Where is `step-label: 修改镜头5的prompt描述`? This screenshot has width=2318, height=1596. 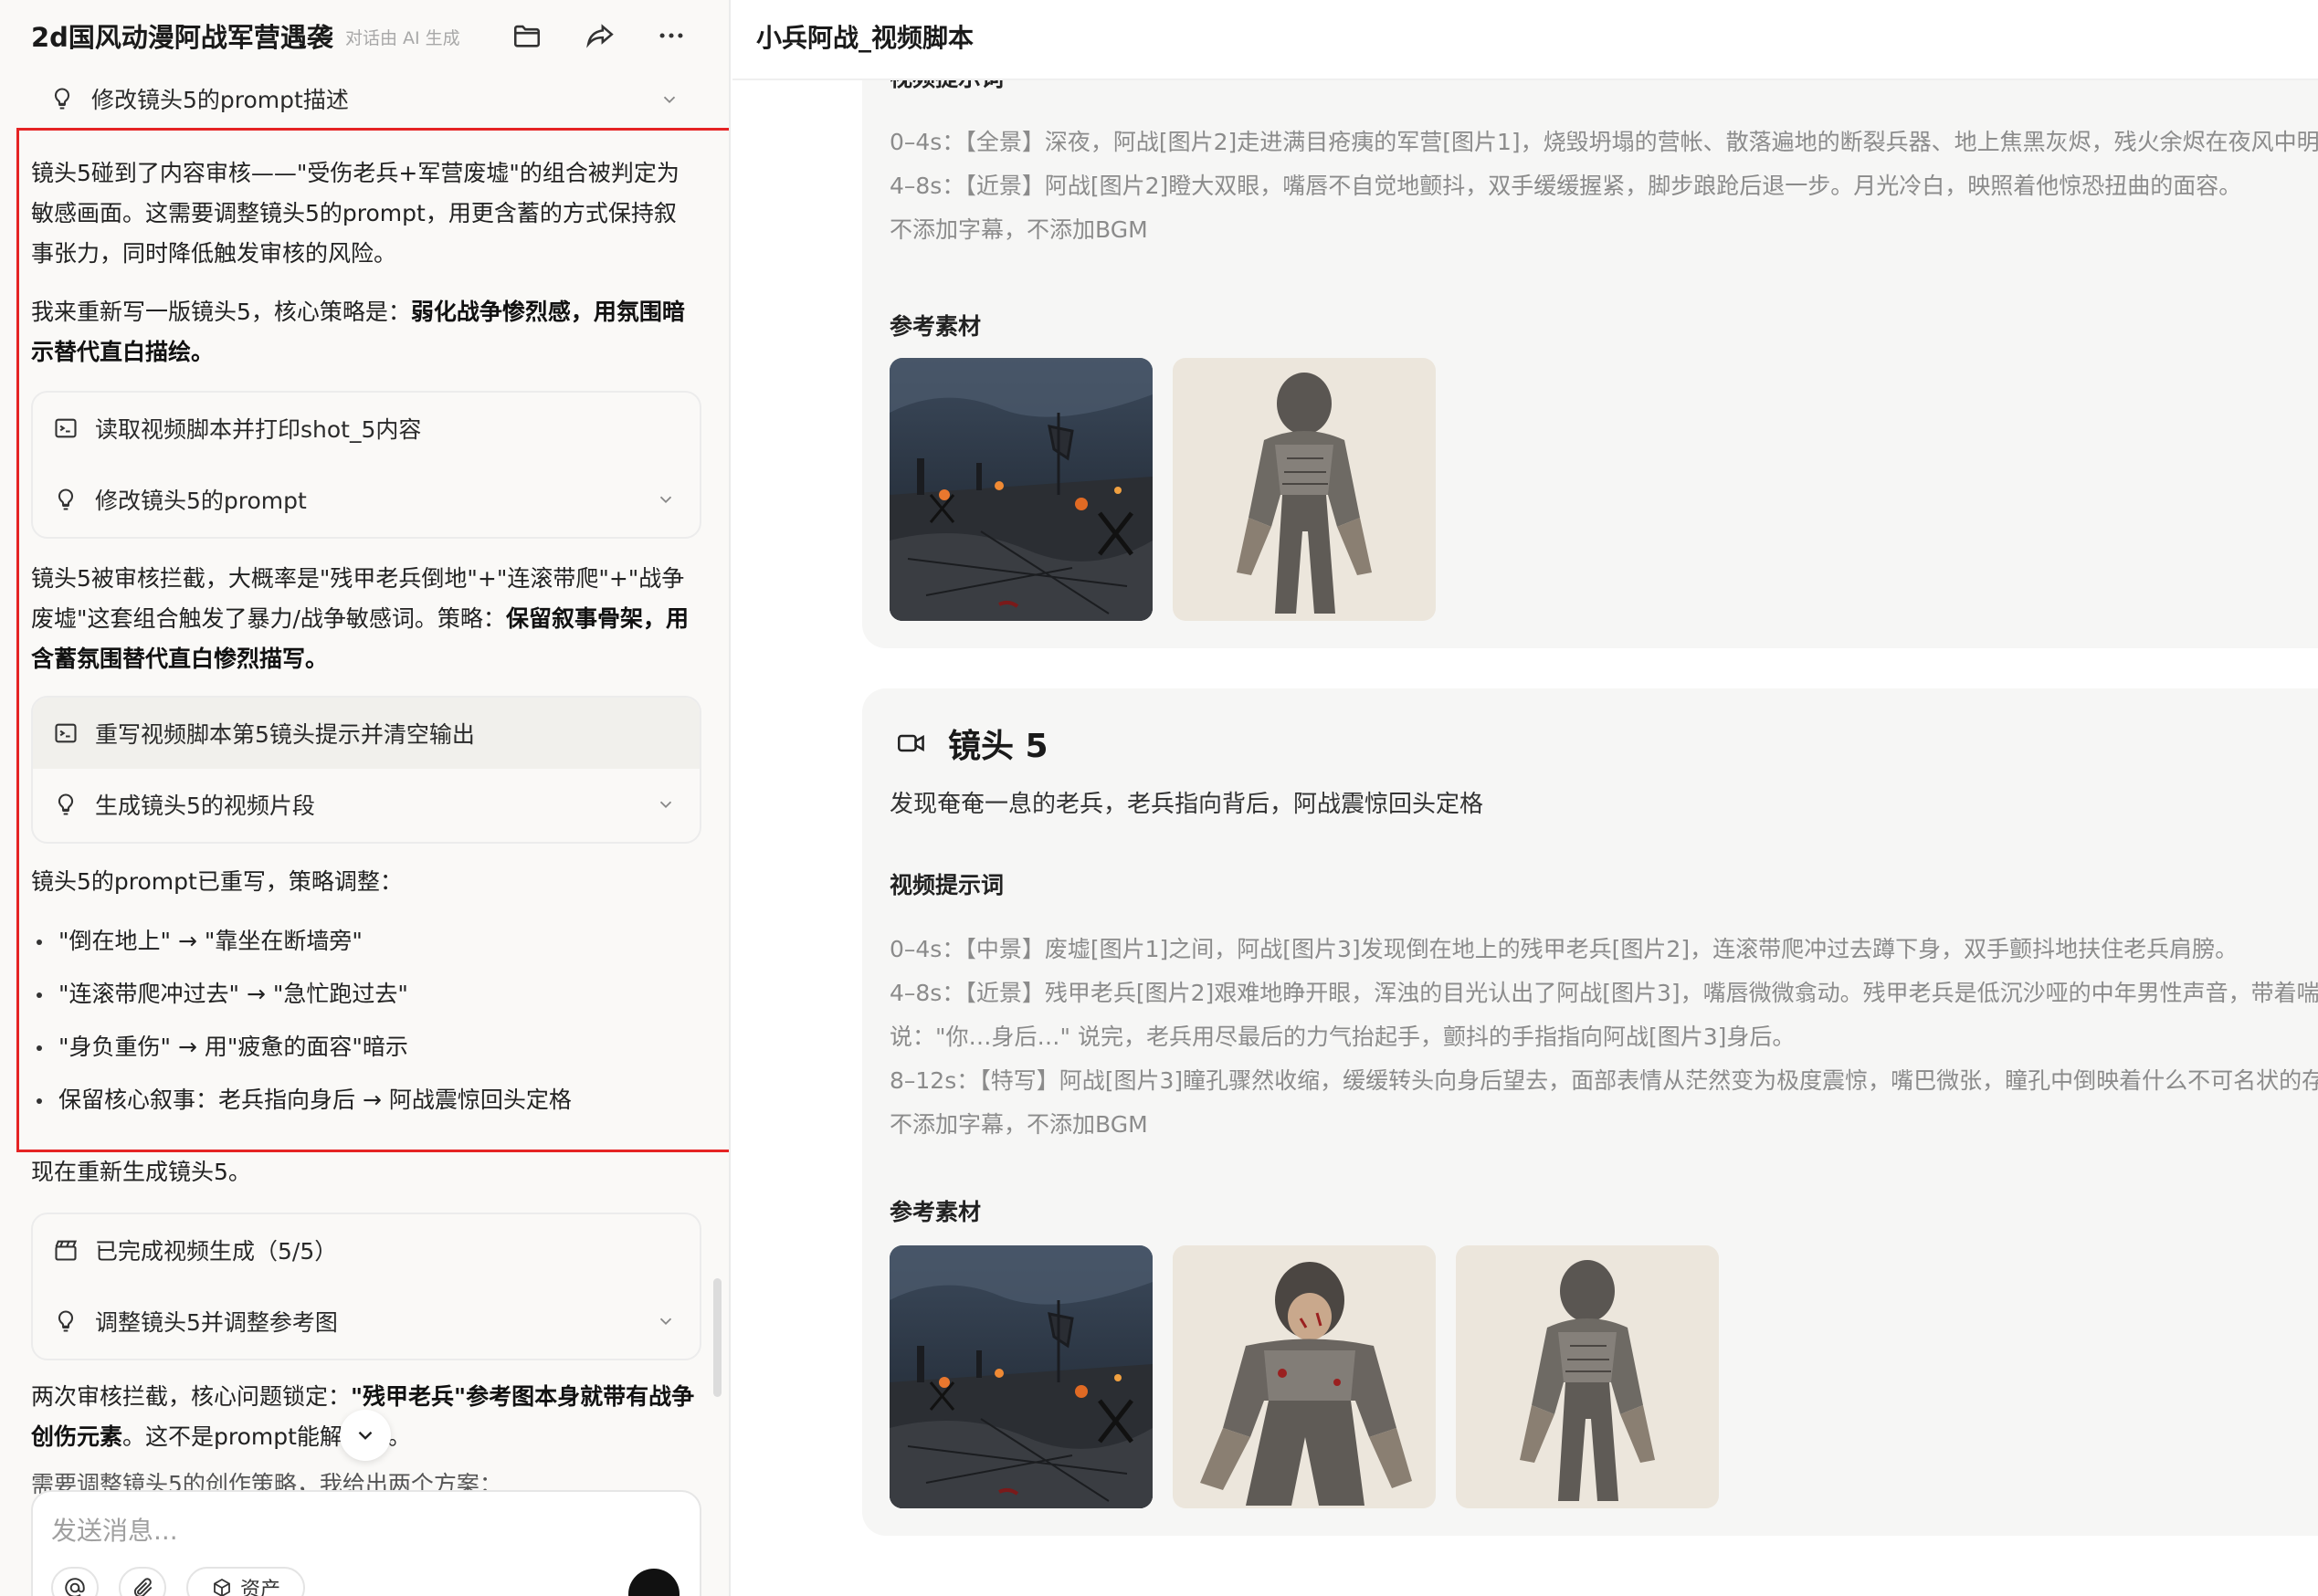 step-label: 修改镜头5的prompt描述 is located at coordinates (220, 100).